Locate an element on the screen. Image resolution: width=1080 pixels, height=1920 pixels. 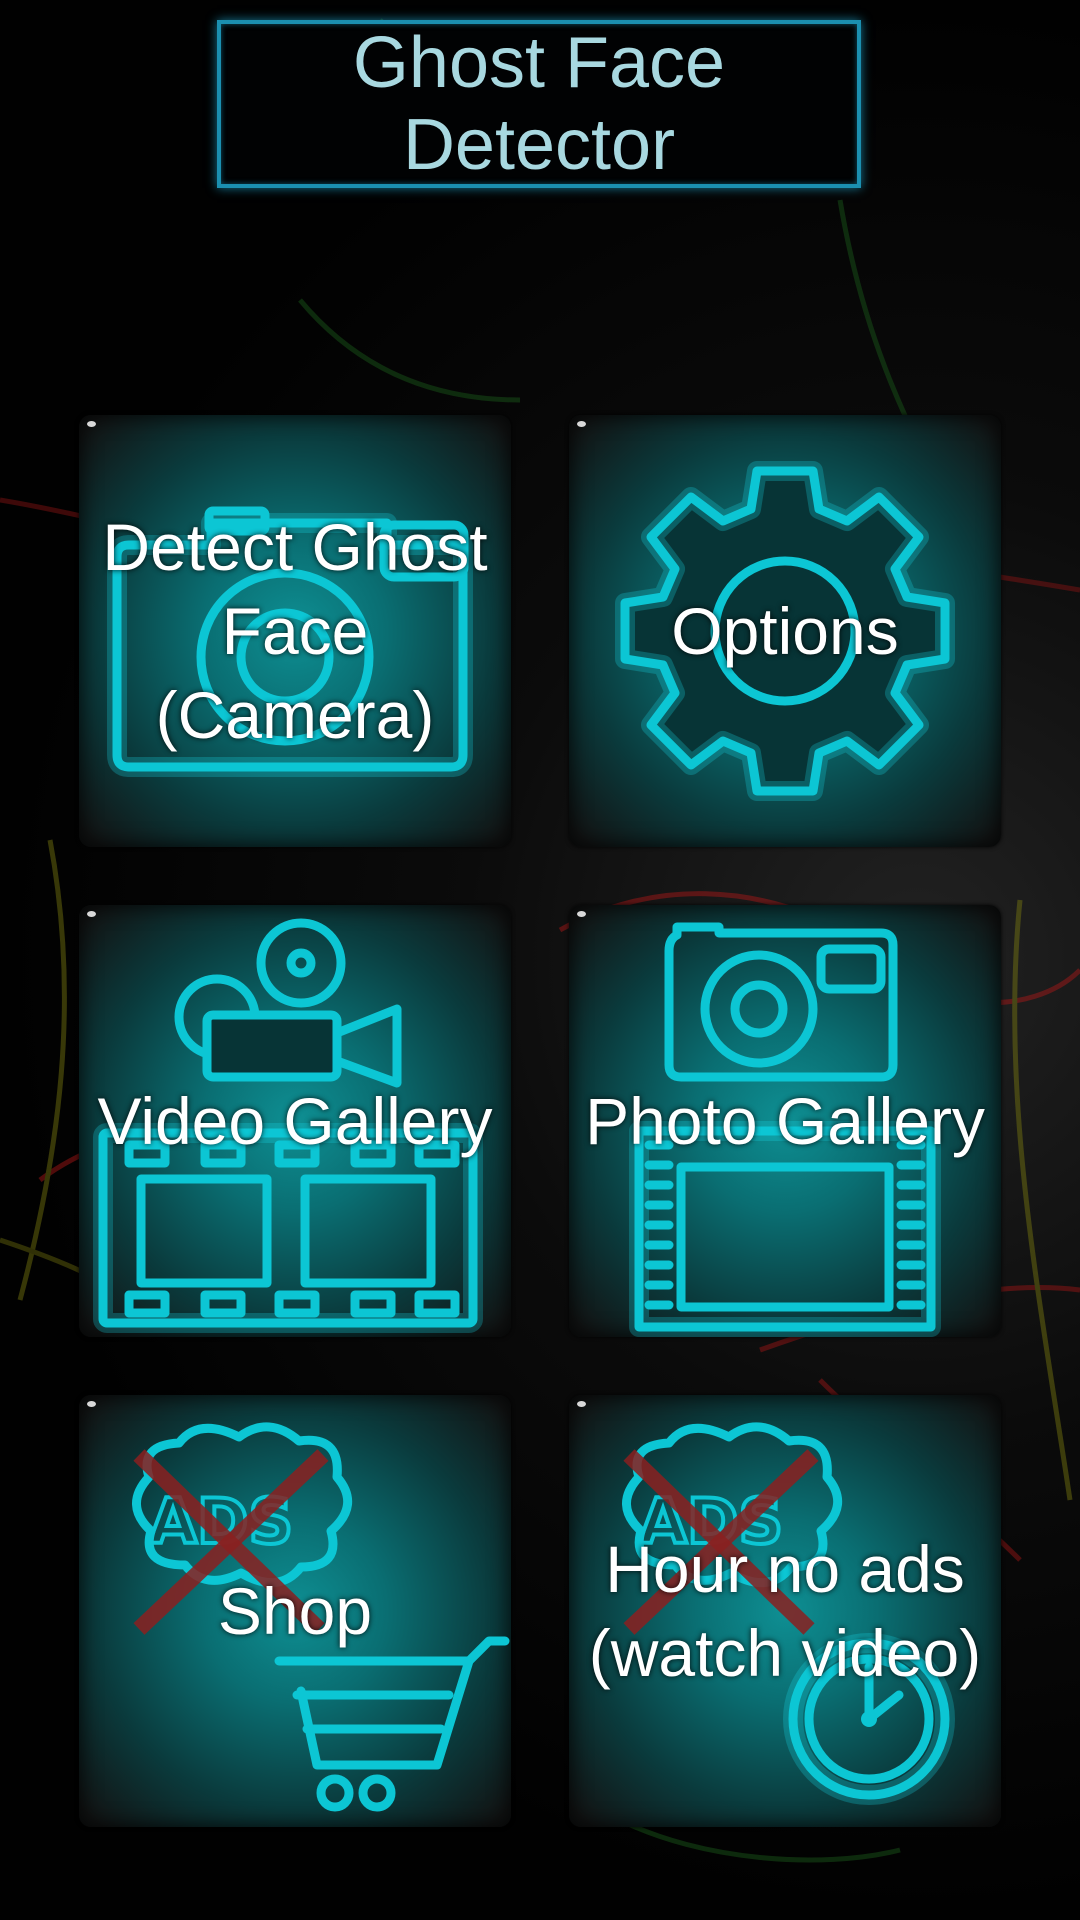
shop-button: ADS Shop is located at coordinates (295, 1611).